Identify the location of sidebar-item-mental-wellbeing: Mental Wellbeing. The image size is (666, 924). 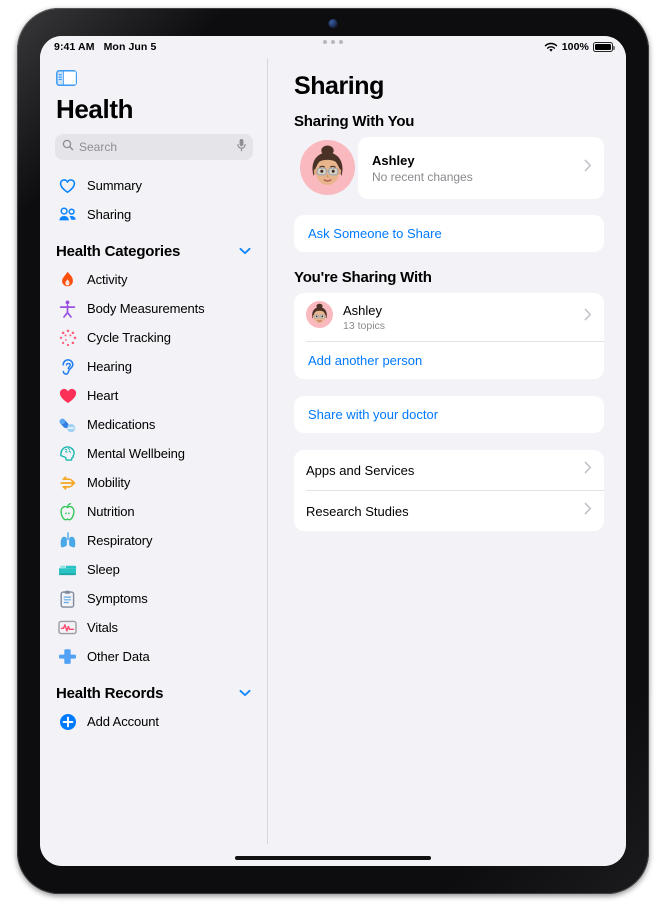
(153, 453).